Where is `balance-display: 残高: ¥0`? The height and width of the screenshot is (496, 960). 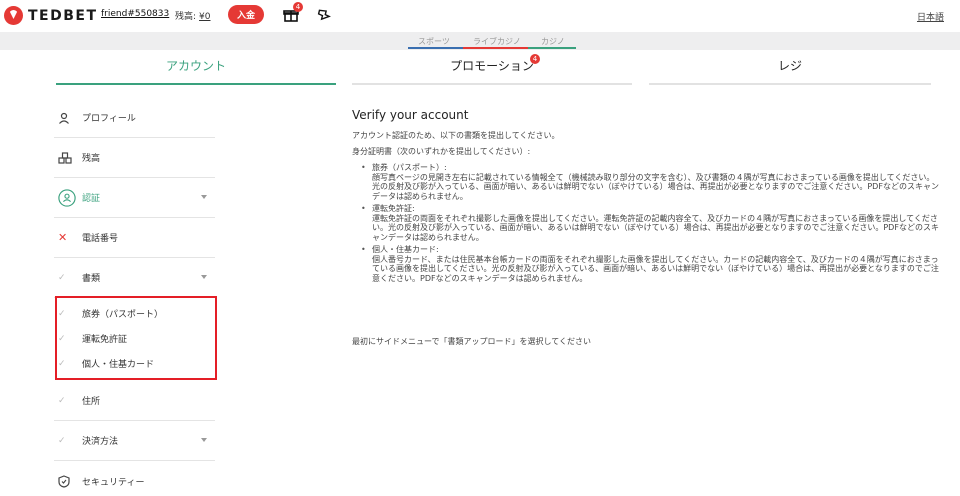
balance-display: 残高: ¥0 is located at coordinates (193, 15).